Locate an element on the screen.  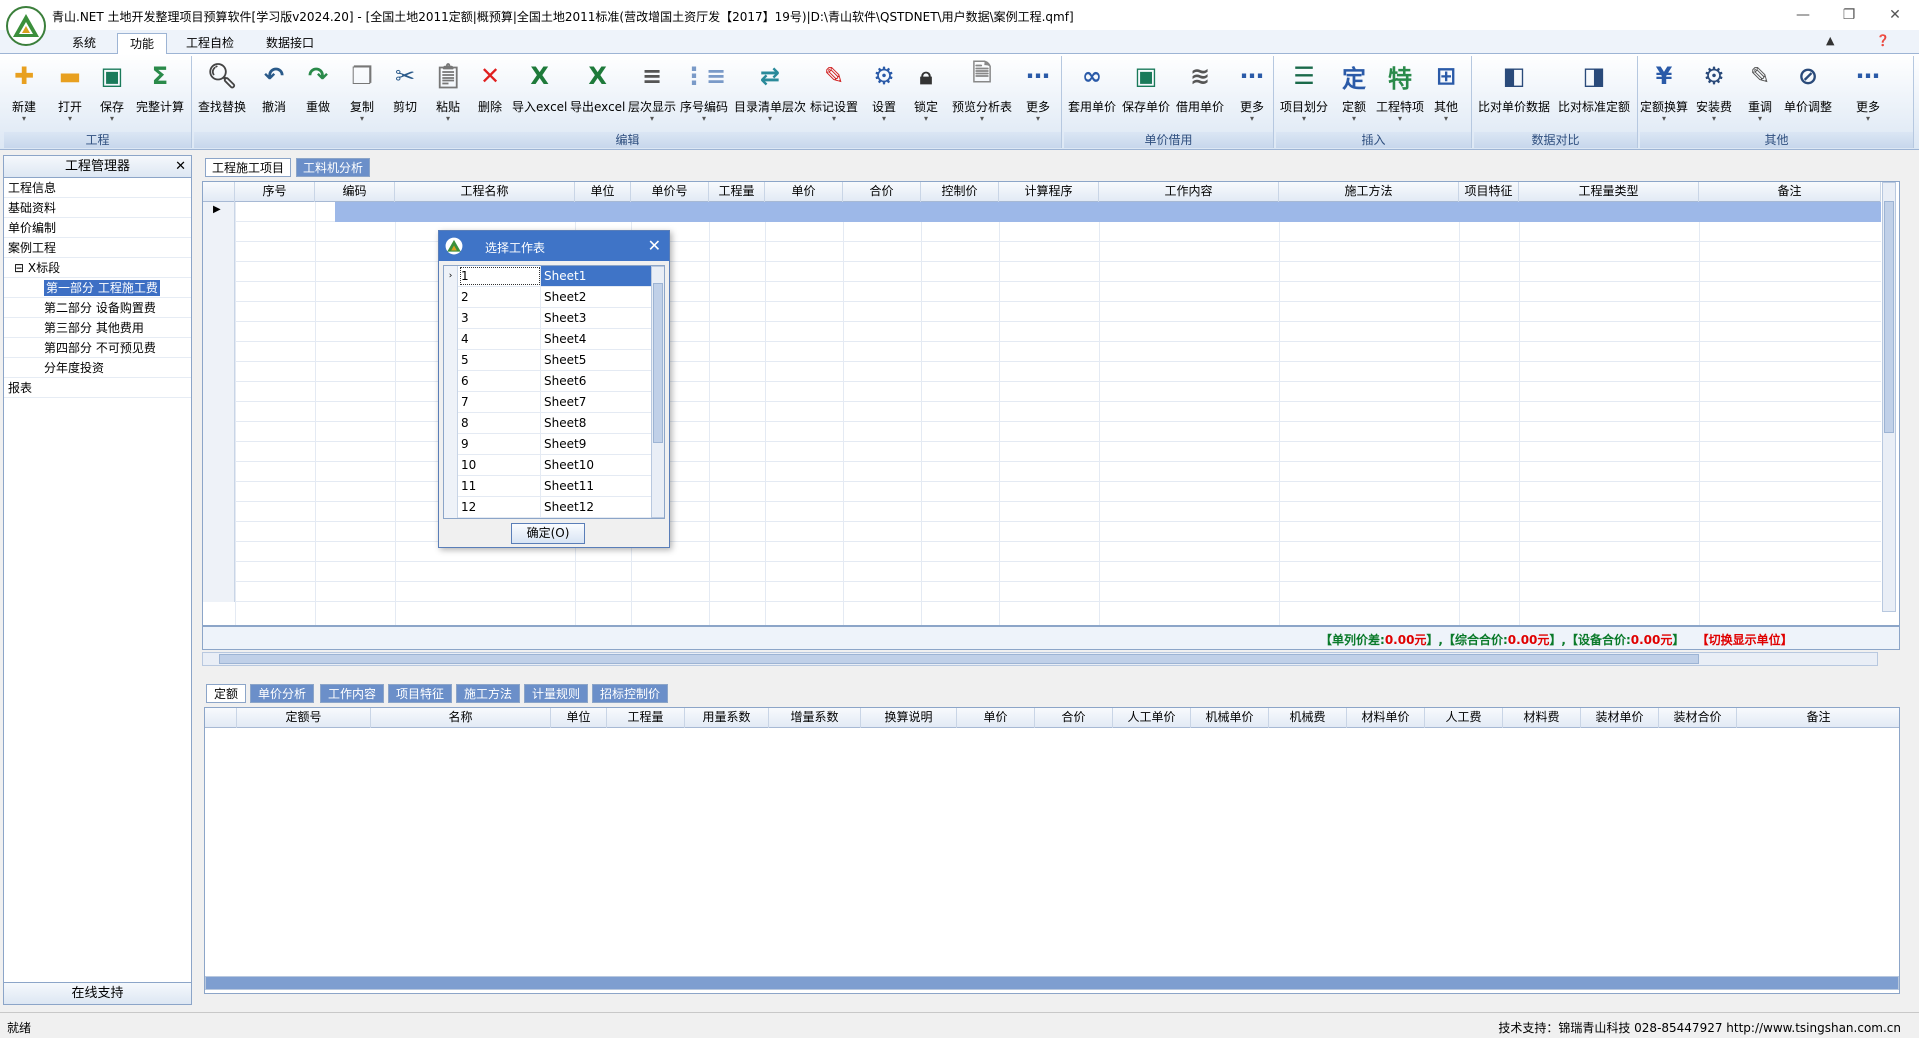
mark-settings-button: ✎ 标记设置 ▾ is located at coordinates (834, 95).